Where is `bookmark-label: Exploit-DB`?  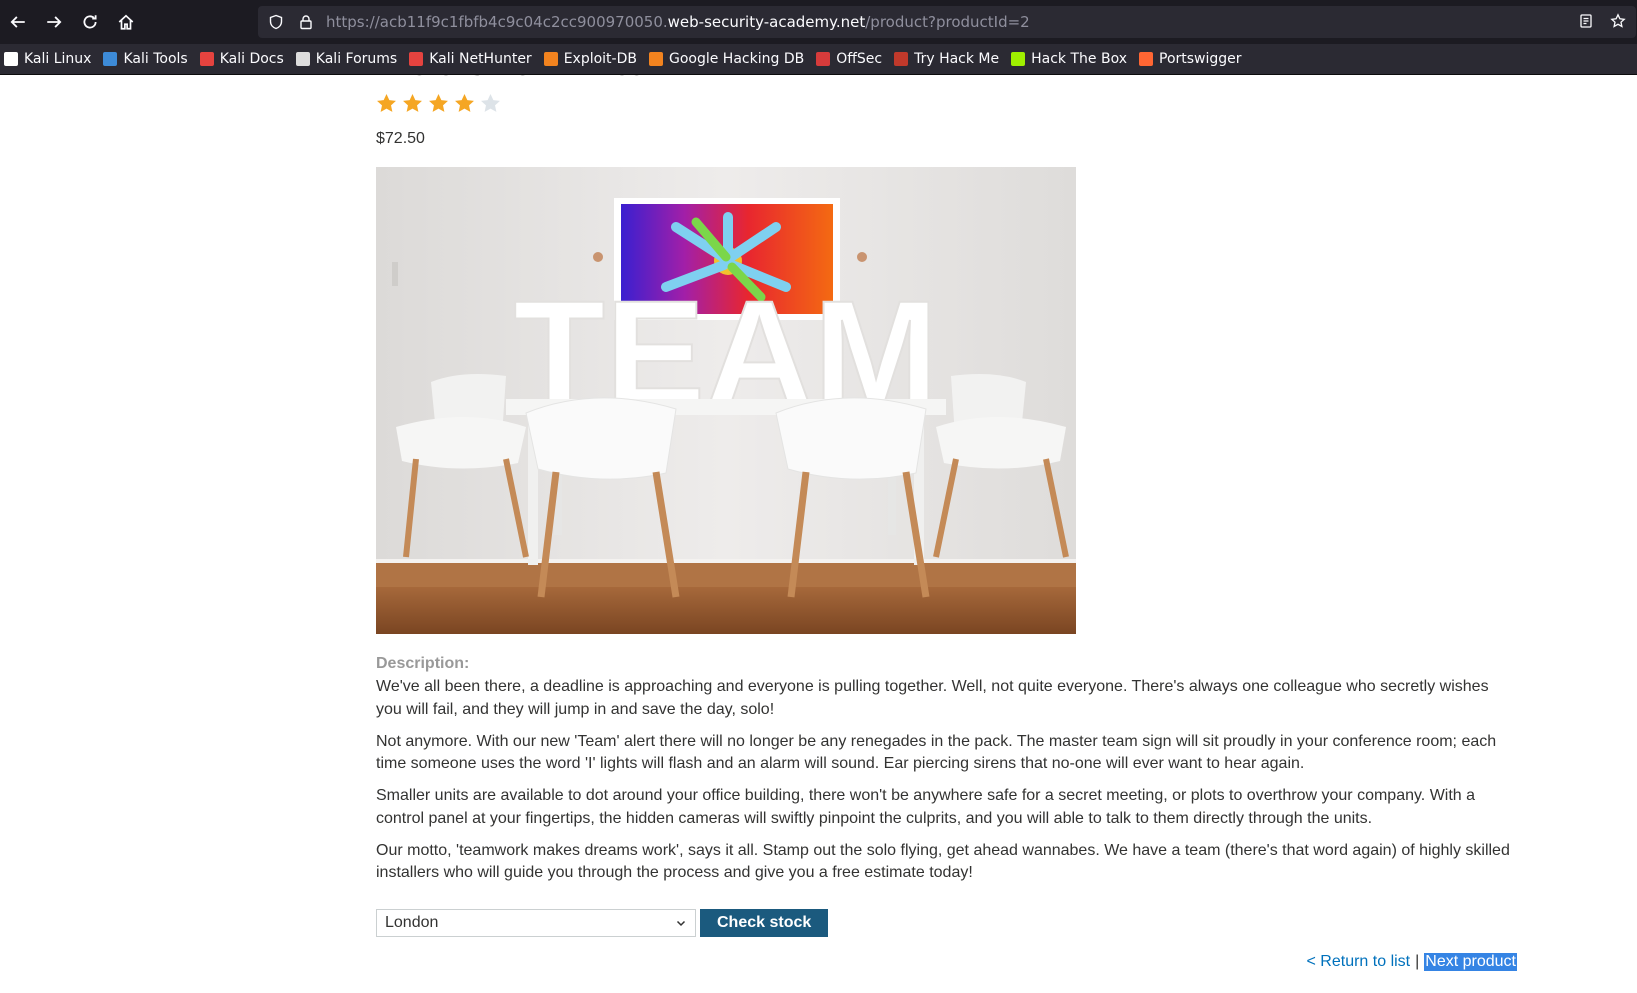
bookmark-label: Exploit-DB is located at coordinates (600, 59).